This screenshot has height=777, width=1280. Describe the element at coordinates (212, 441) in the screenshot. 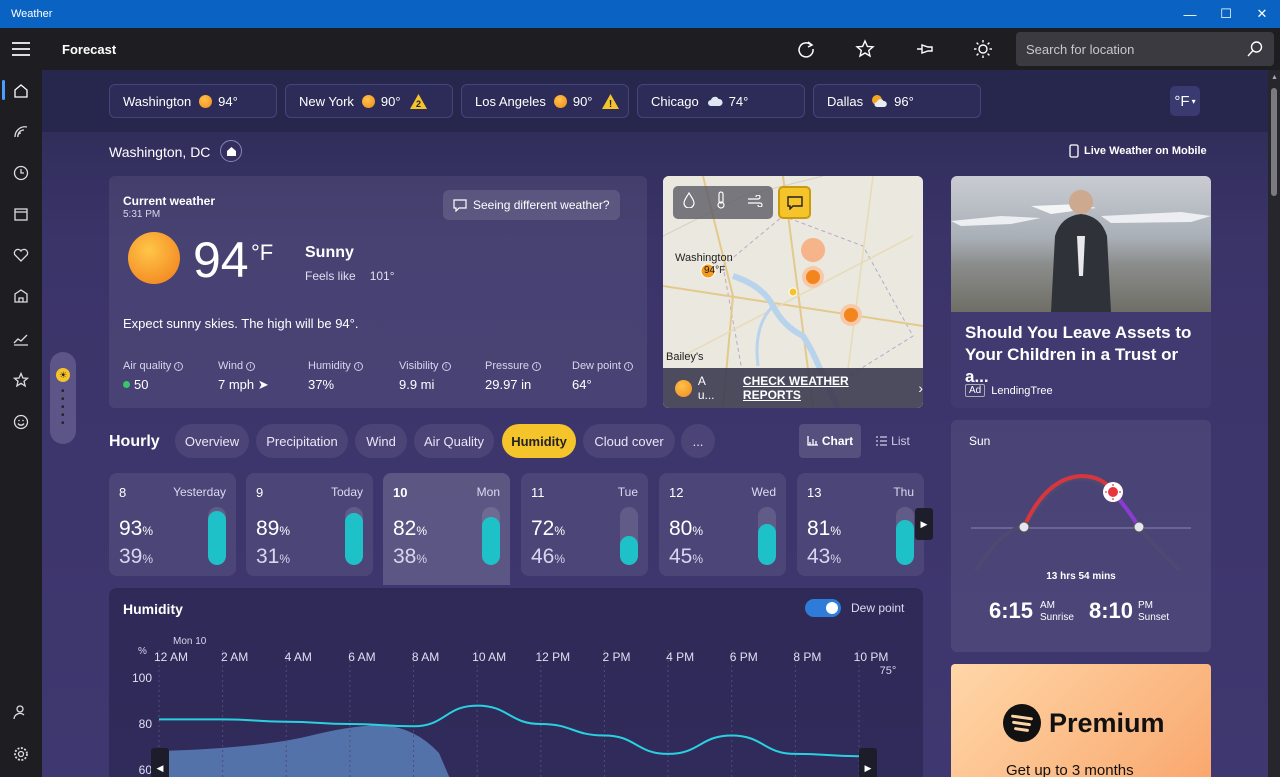

I see `tab-overview: Overview` at that location.